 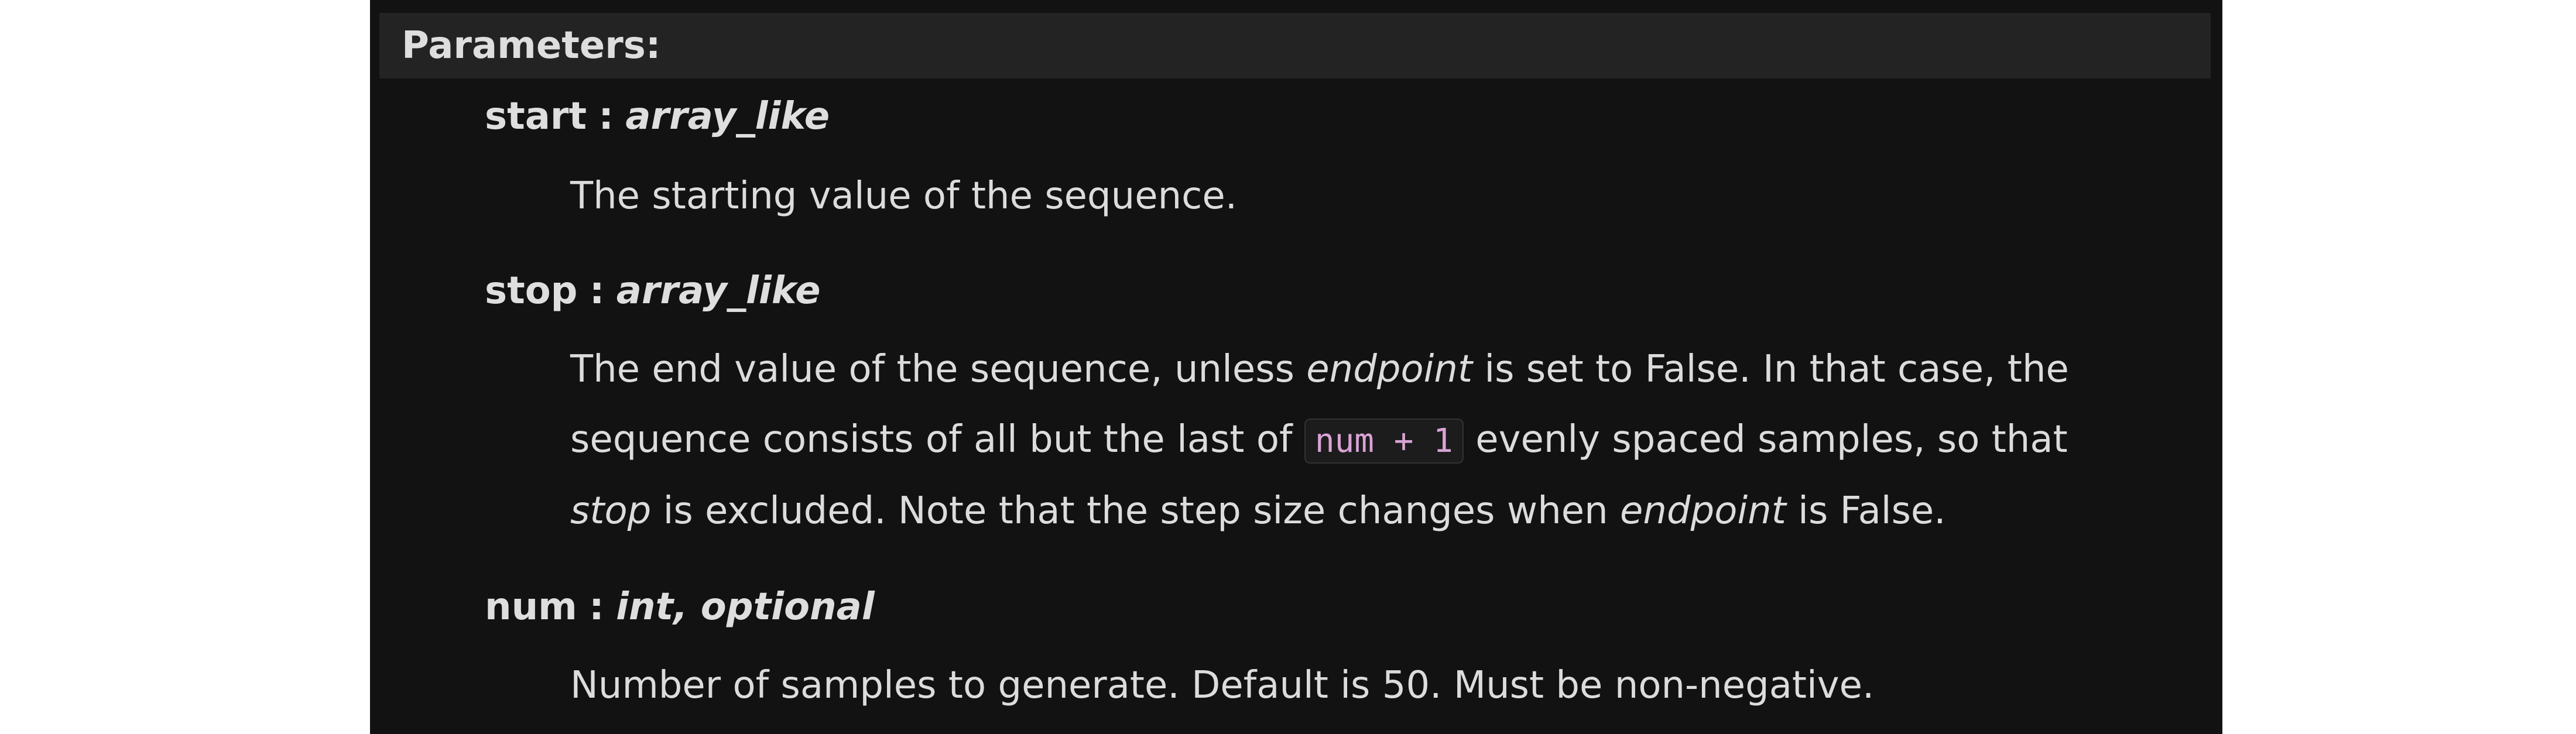 What do you see at coordinates (1866, 511) in the screenshot?
I see `desc-text: is False.` at bounding box center [1866, 511].